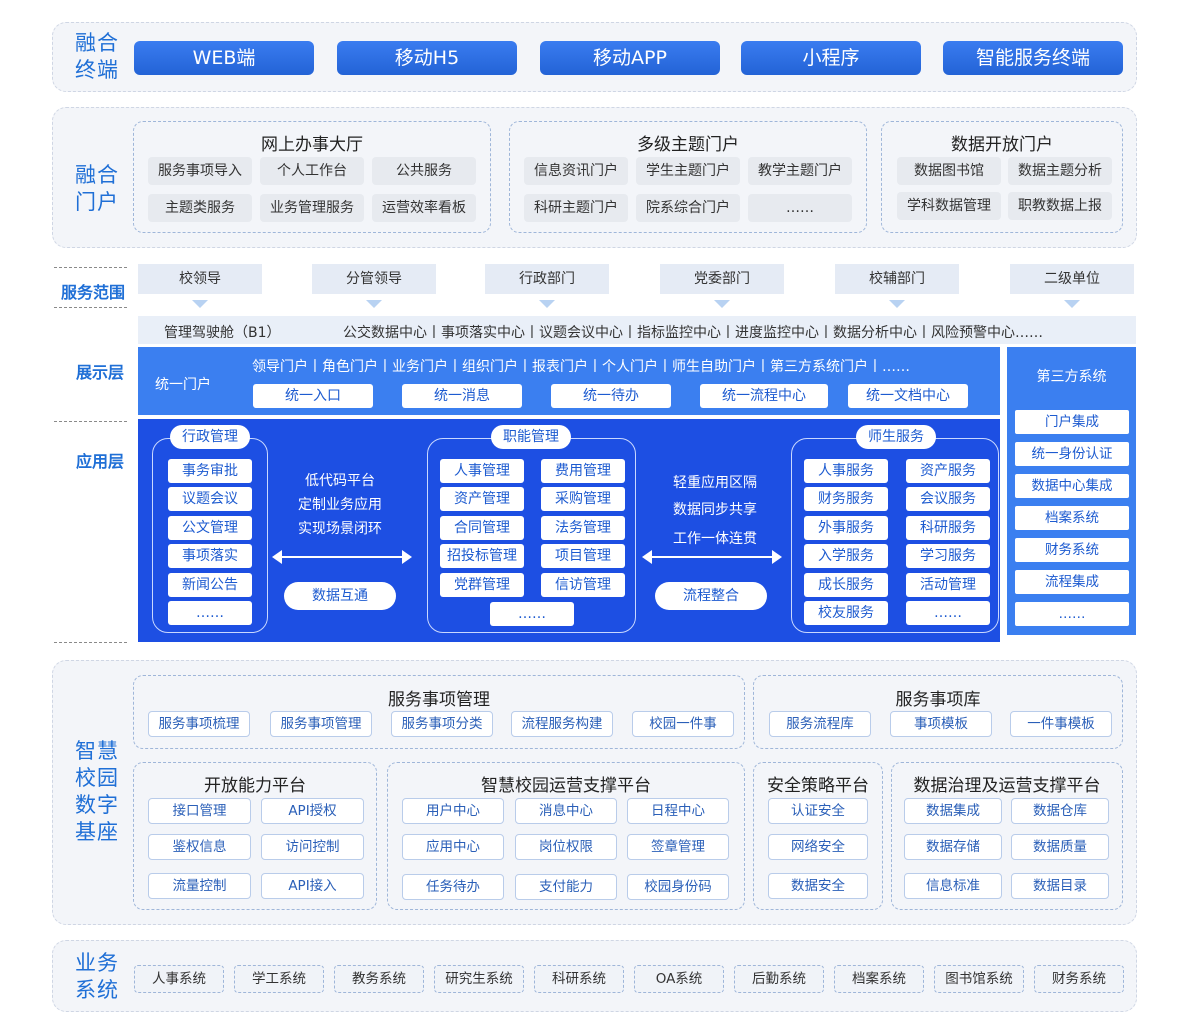 The height and width of the screenshot is (1032, 1200). Describe the element at coordinates (453, 811) in the screenshot. I see `ops-item: 用户中心` at that location.